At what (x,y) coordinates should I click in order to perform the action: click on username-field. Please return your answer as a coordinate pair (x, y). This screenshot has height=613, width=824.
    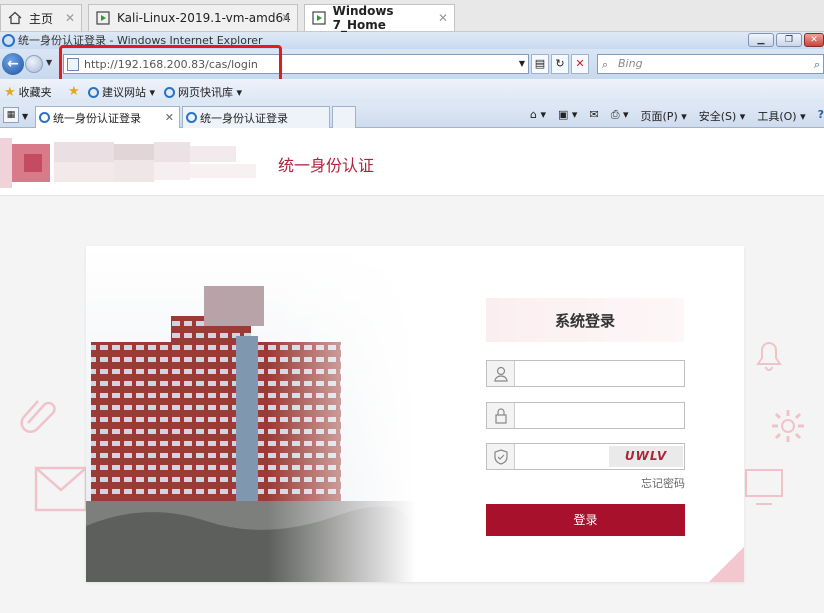
    Looking at the image, I should click on (585, 373).